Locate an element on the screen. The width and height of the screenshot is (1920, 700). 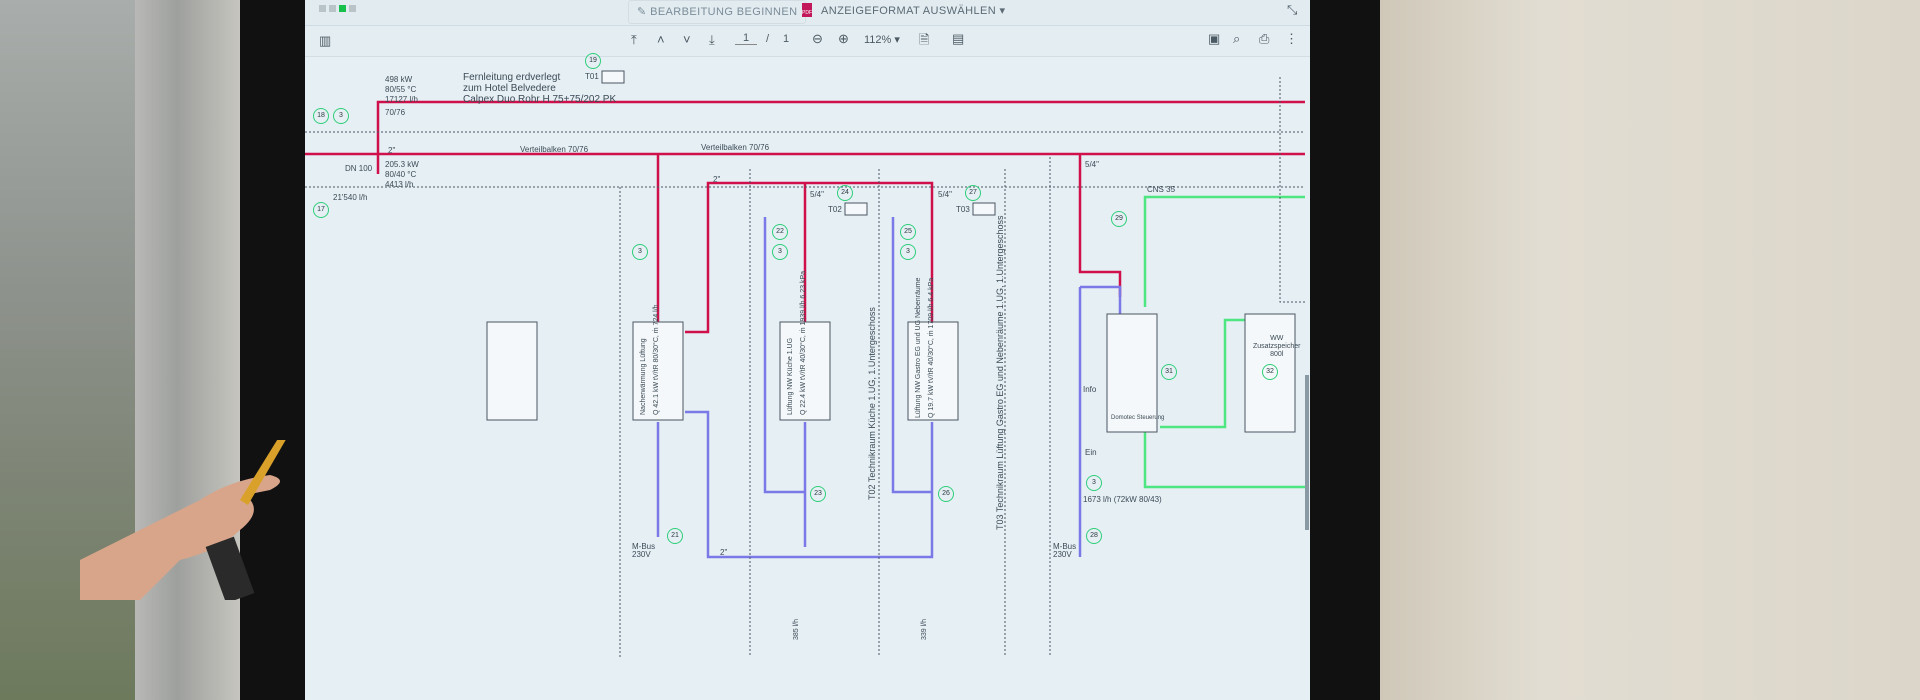
feed-info: 498 kW 80/55 °C 17127 l/h 70/76 is located at coordinates (401, 96).